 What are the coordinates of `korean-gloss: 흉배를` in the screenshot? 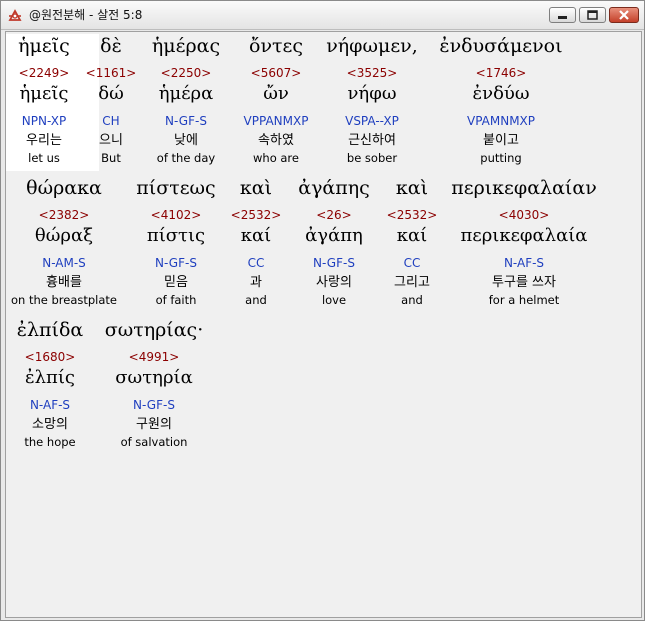 It's located at (64, 282).